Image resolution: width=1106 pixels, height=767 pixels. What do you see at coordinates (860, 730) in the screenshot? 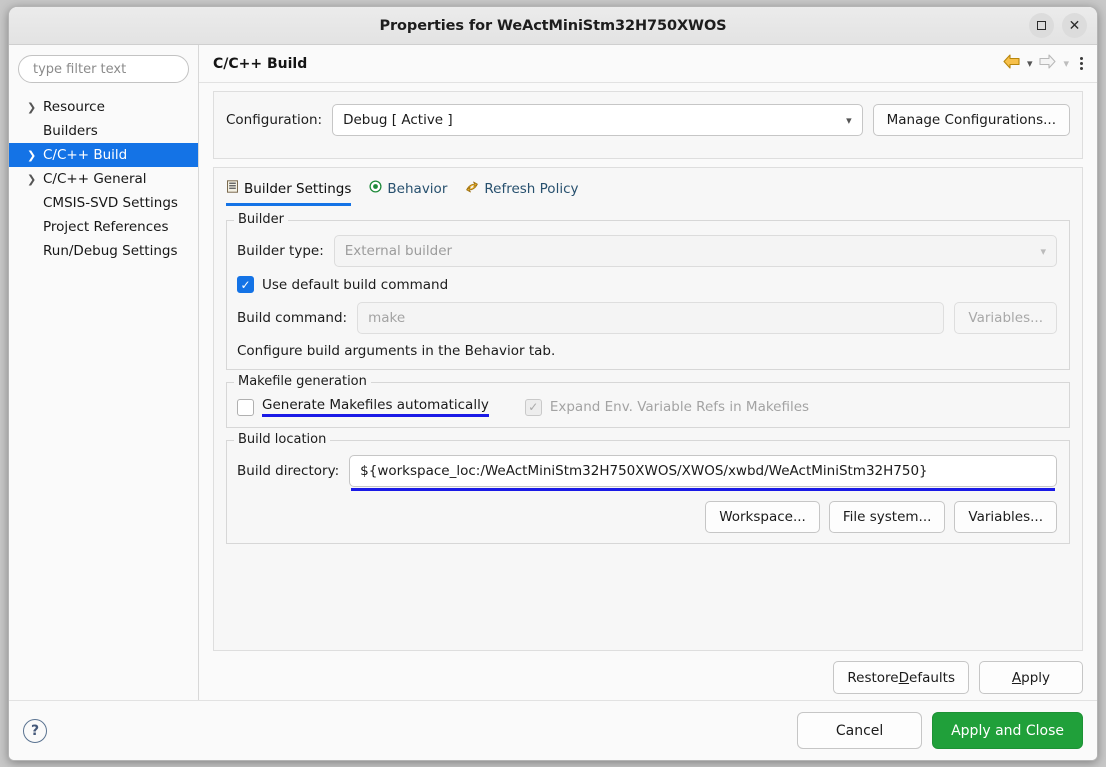
I see `cancel-button: Cancel` at bounding box center [860, 730].